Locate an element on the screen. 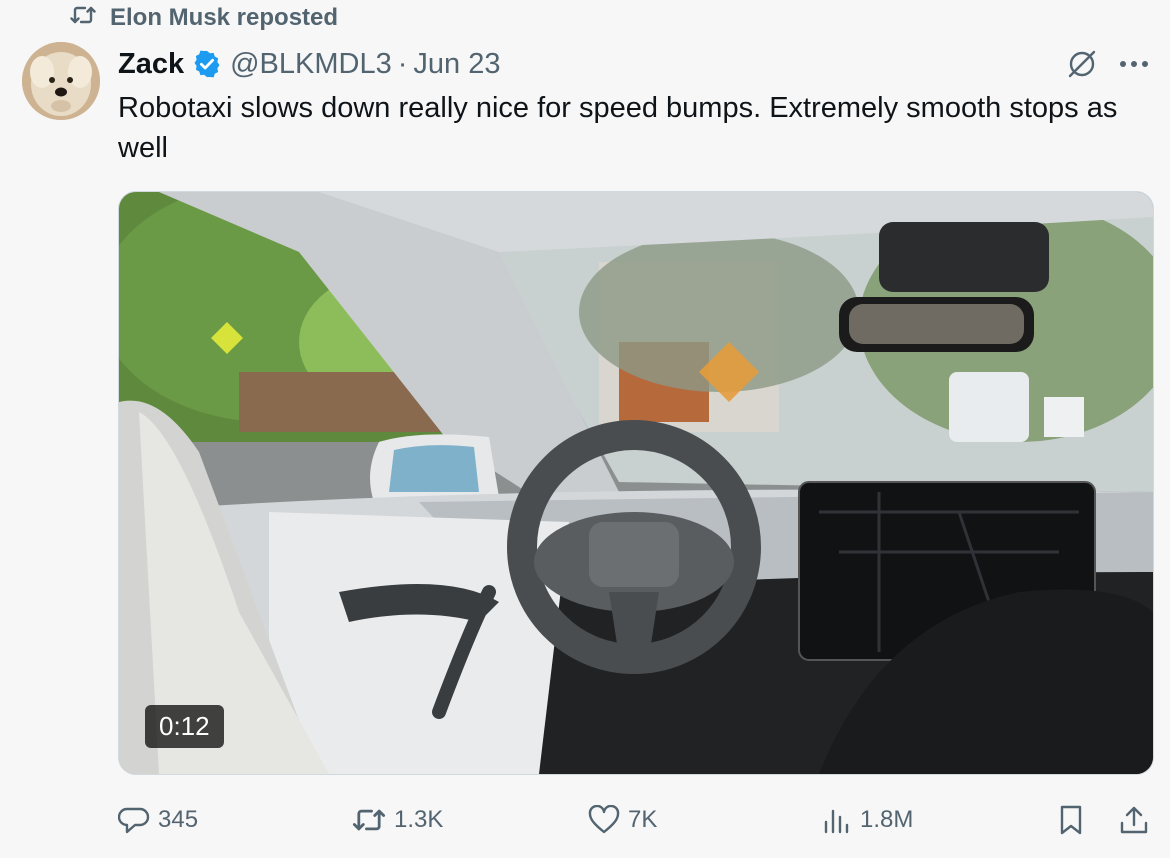  repost-count: 1.3K is located at coordinates (419, 819).